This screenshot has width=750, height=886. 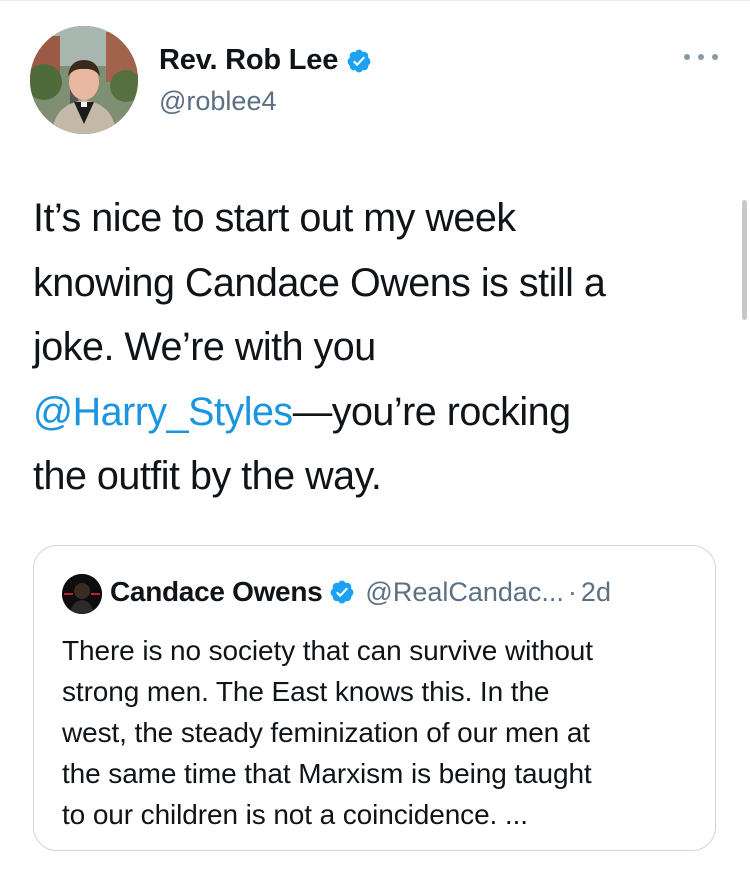 What do you see at coordinates (217, 101) in the screenshot?
I see `author-handle: @roblee4` at bounding box center [217, 101].